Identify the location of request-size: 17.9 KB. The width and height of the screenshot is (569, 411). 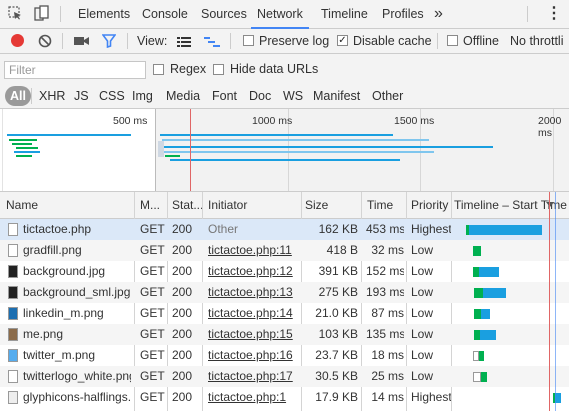
(336, 397).